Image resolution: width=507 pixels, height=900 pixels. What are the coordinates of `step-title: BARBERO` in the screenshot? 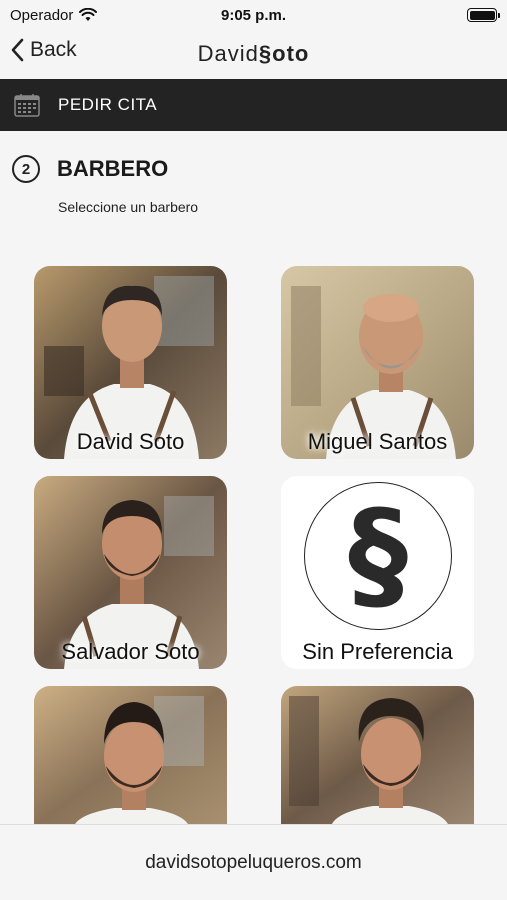 It's located at (113, 168).